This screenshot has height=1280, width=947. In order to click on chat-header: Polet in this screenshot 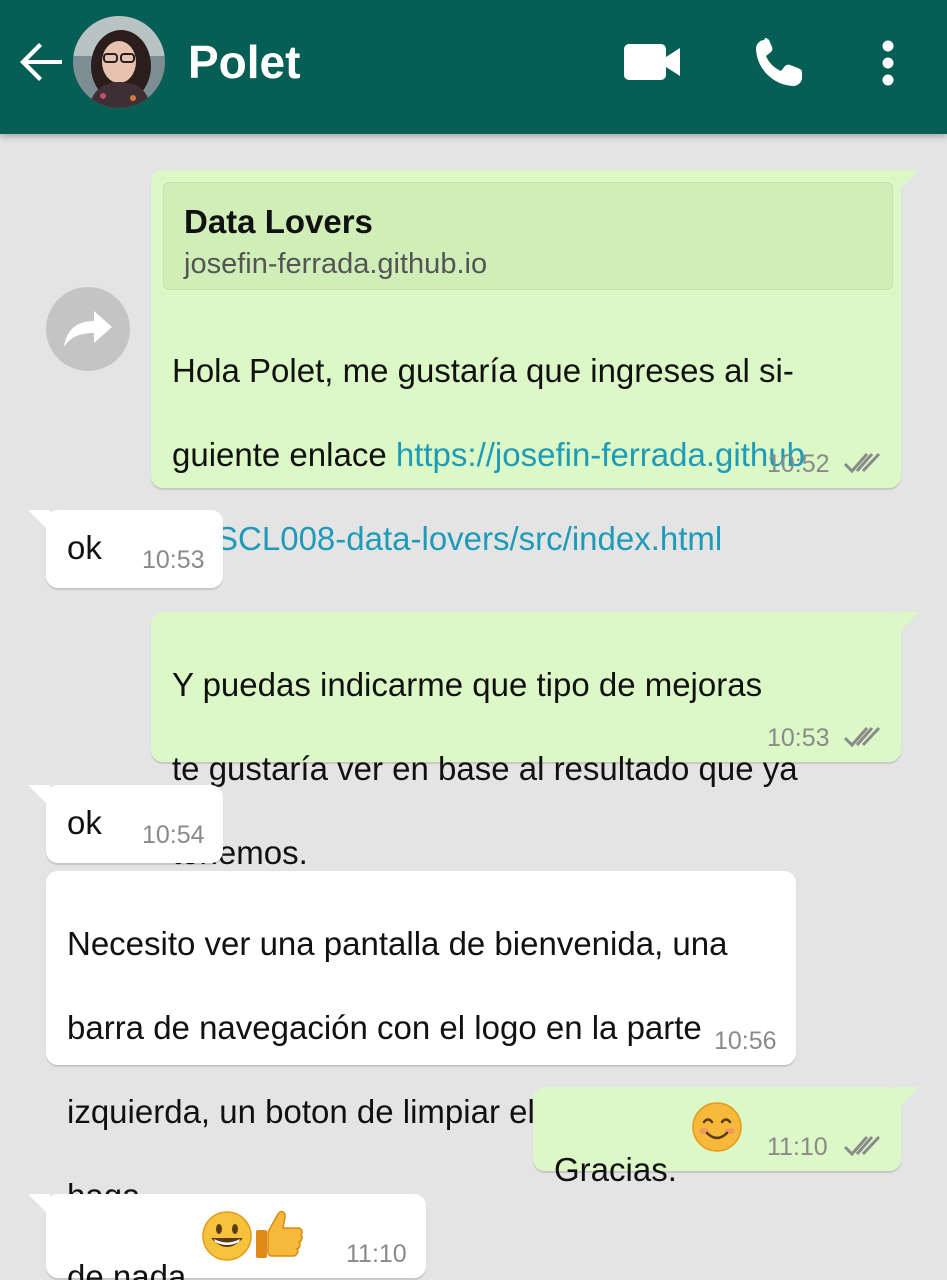, I will do `click(473, 67)`.